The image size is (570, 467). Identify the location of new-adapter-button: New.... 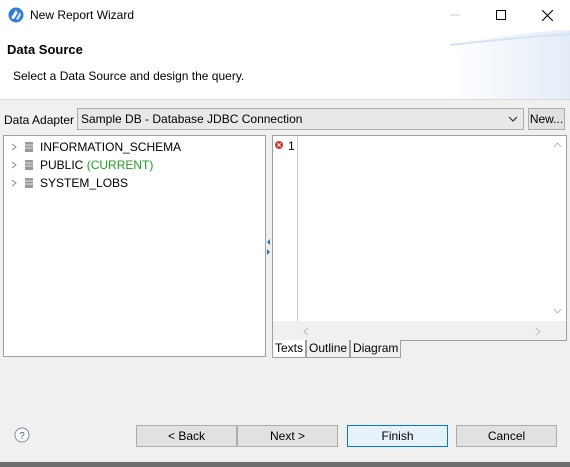
(546, 119).